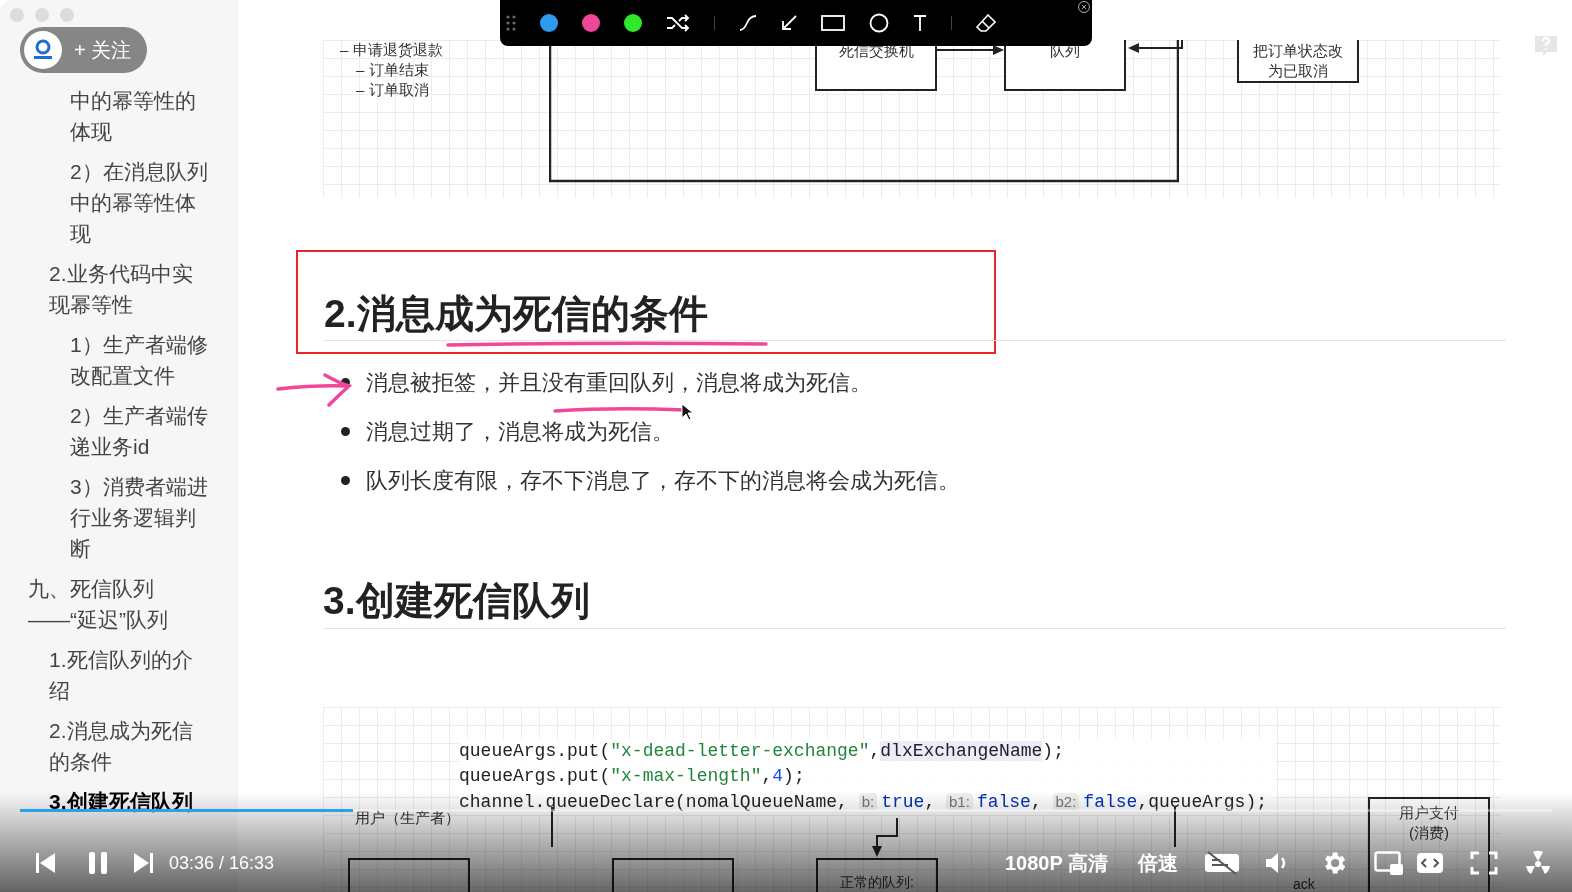  Describe the element at coordinates (457, 600) in the screenshot. I see `section-heading: 3.创建死信队列` at that location.